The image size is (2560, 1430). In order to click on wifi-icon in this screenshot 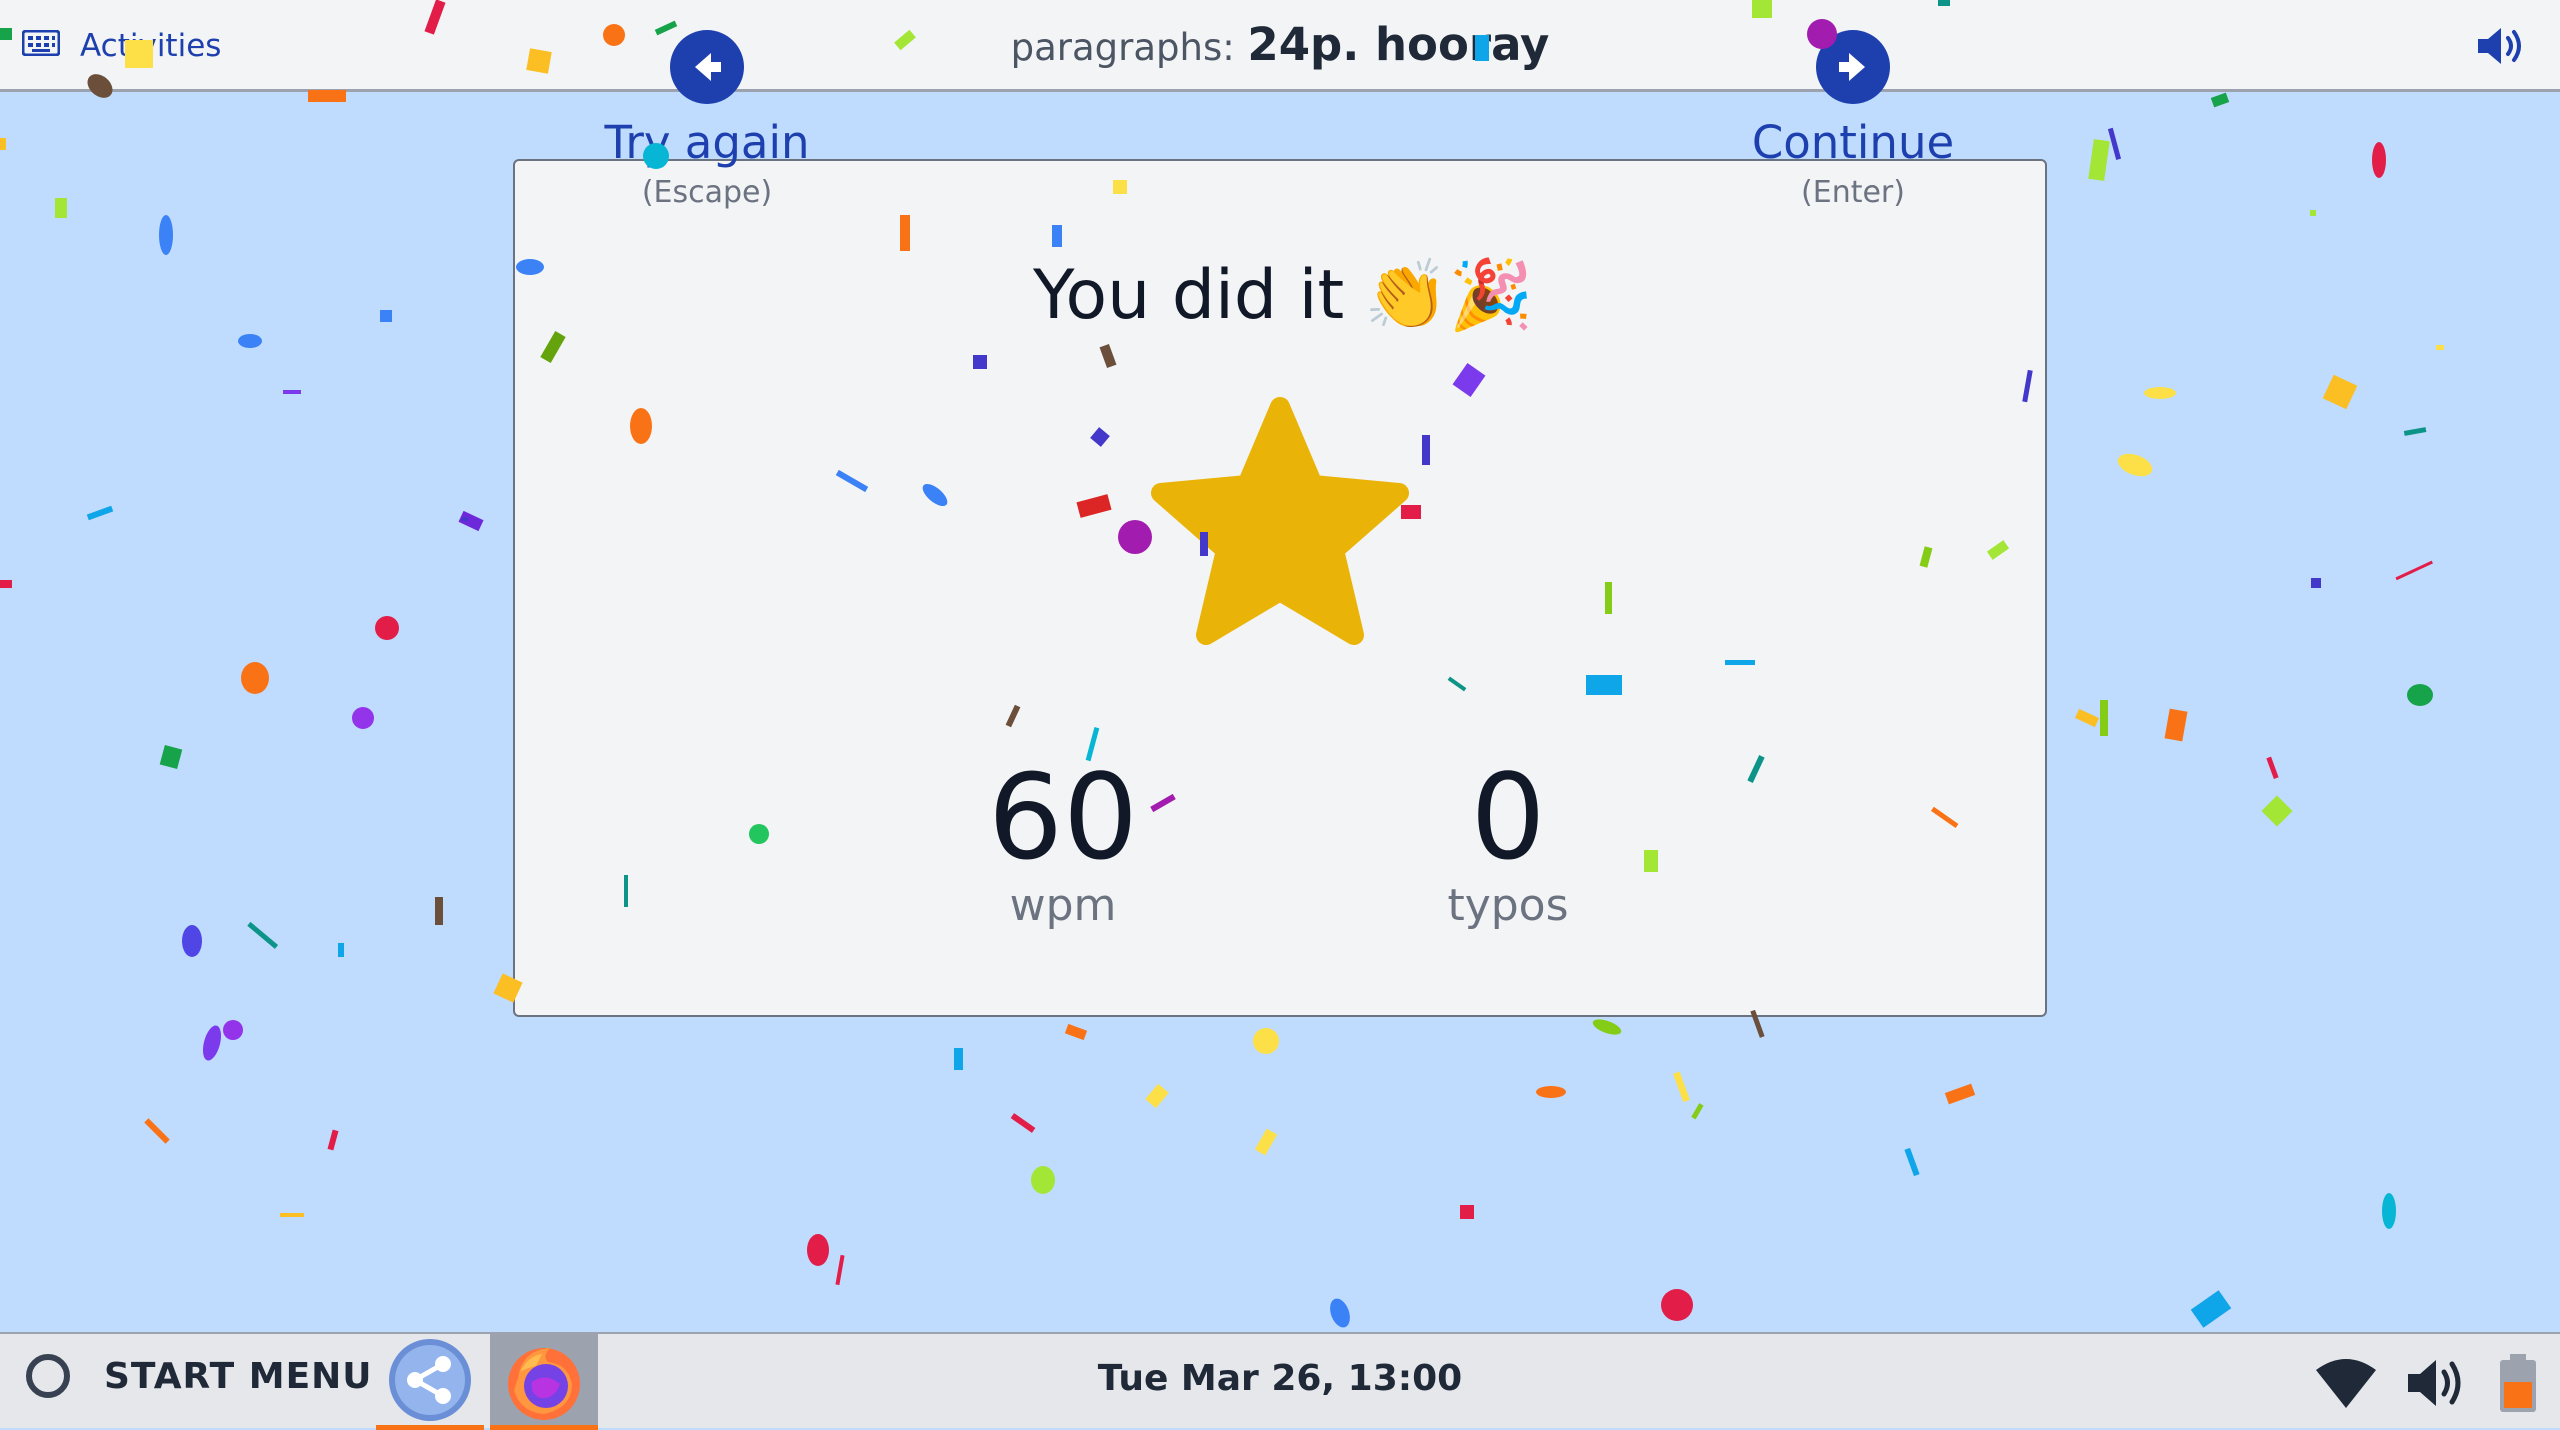, I will do `click(2346, 1385)`.